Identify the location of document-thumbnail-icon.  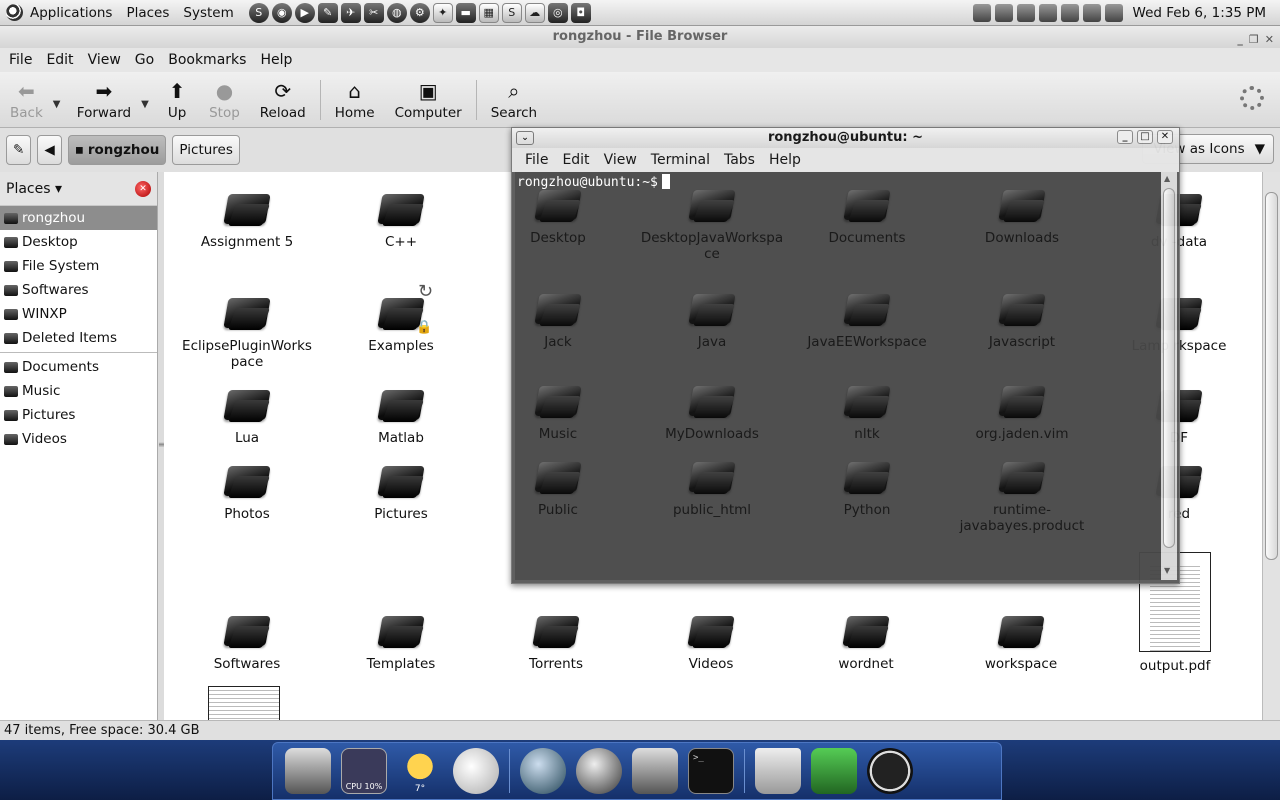
(244, 703).